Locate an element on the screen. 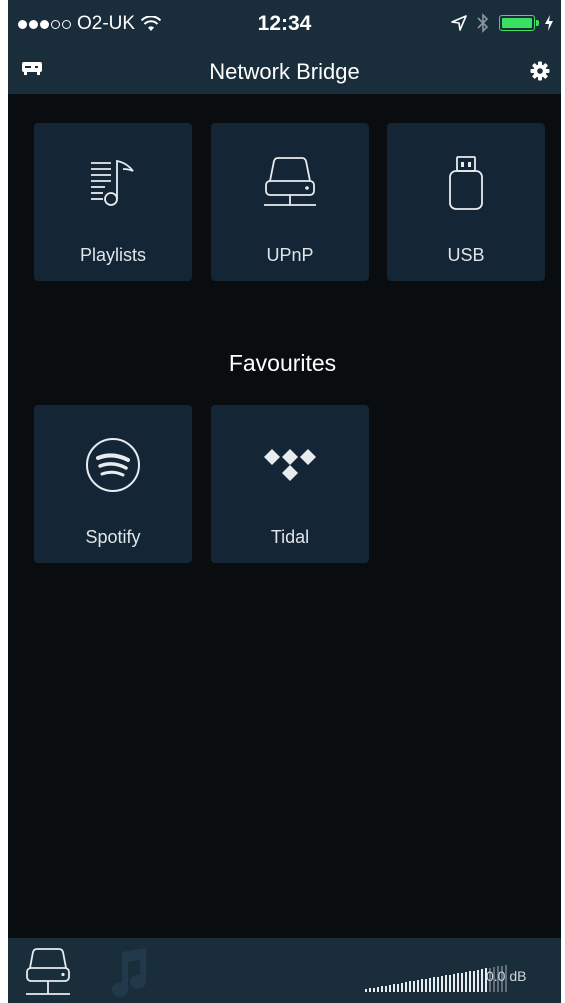 The height and width of the screenshot is (1003, 565). tile-tidal: Tidal is located at coordinates (290, 484).